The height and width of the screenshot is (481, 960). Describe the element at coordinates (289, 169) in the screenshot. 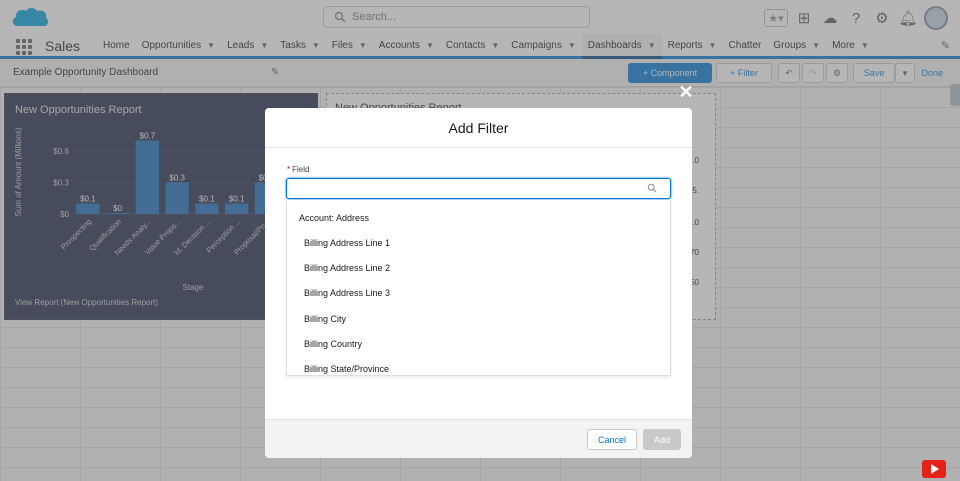

I see `required-marker: *` at that location.